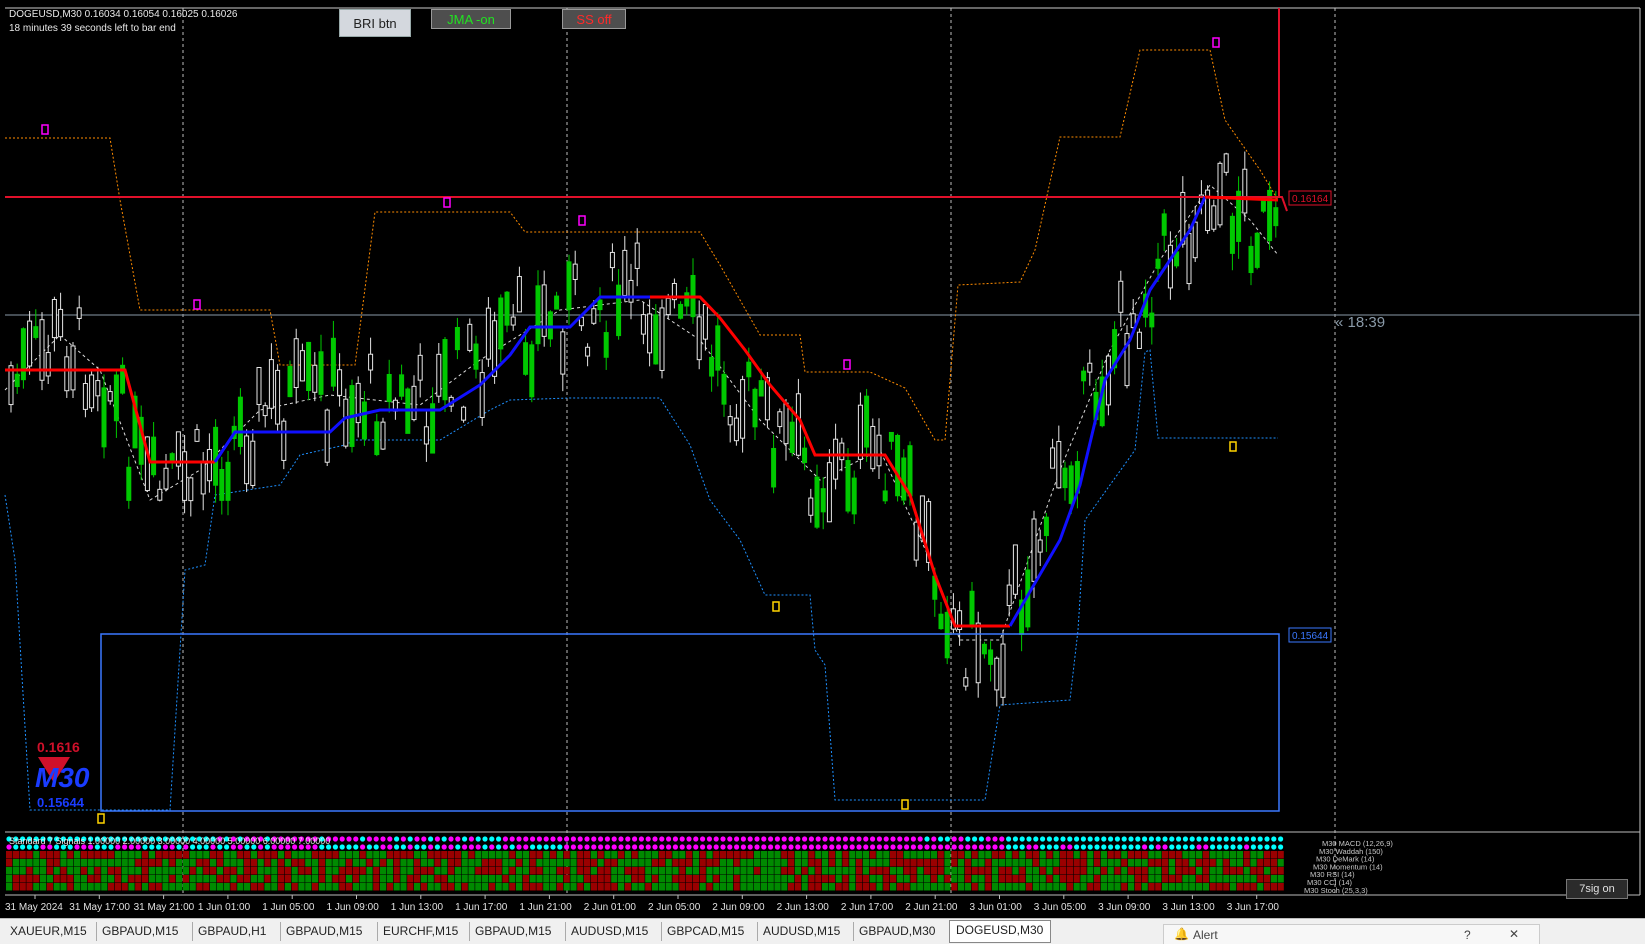  What do you see at coordinates (423, 931) in the screenshot?
I see `chart-tab: EURCHF,M15` at bounding box center [423, 931].